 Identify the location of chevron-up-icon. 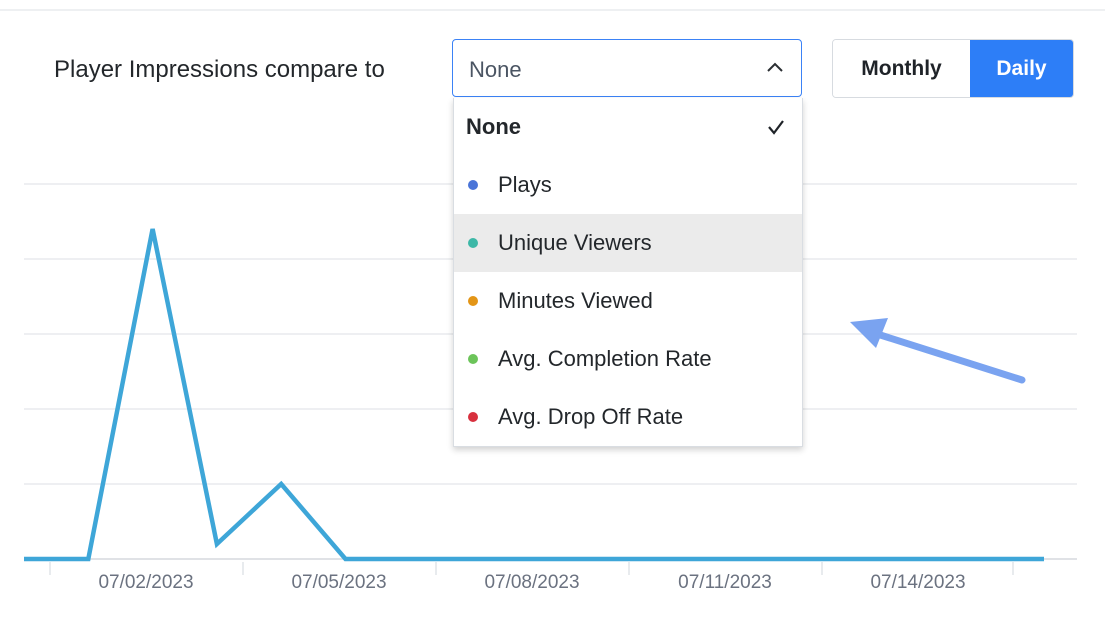
(775, 67).